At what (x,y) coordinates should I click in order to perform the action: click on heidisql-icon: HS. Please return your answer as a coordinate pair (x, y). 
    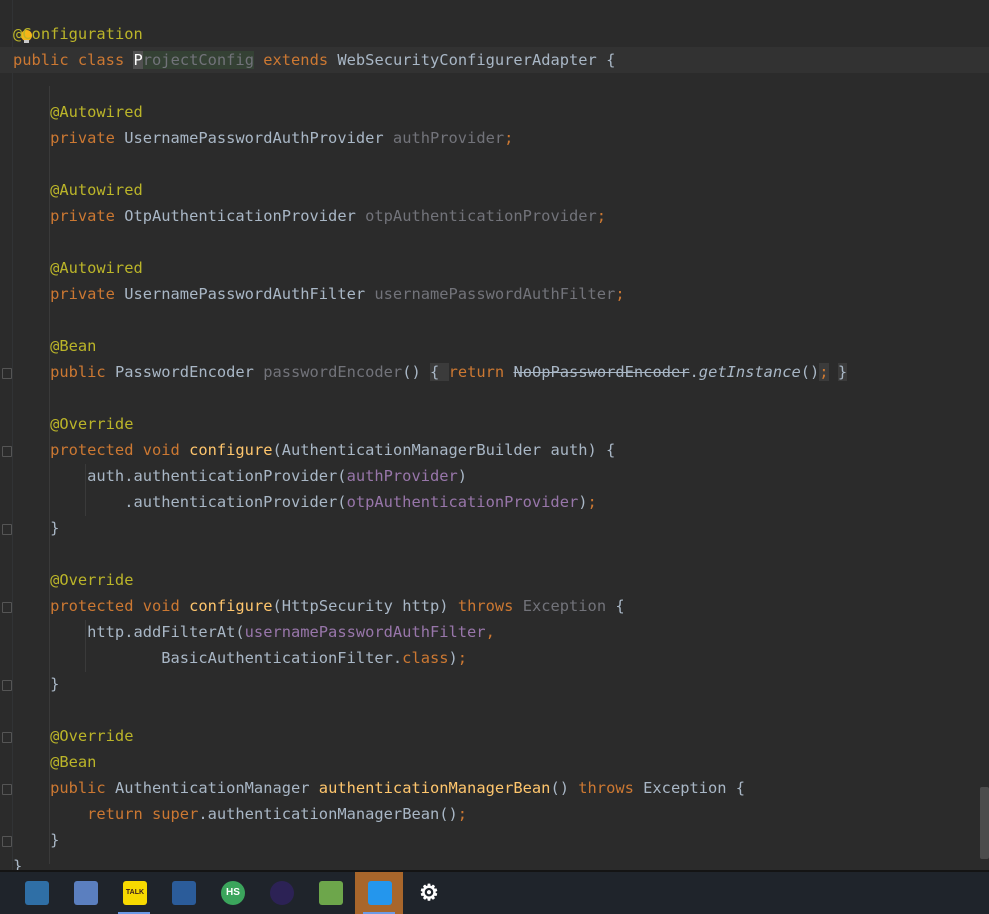
    Looking at the image, I should click on (233, 893).